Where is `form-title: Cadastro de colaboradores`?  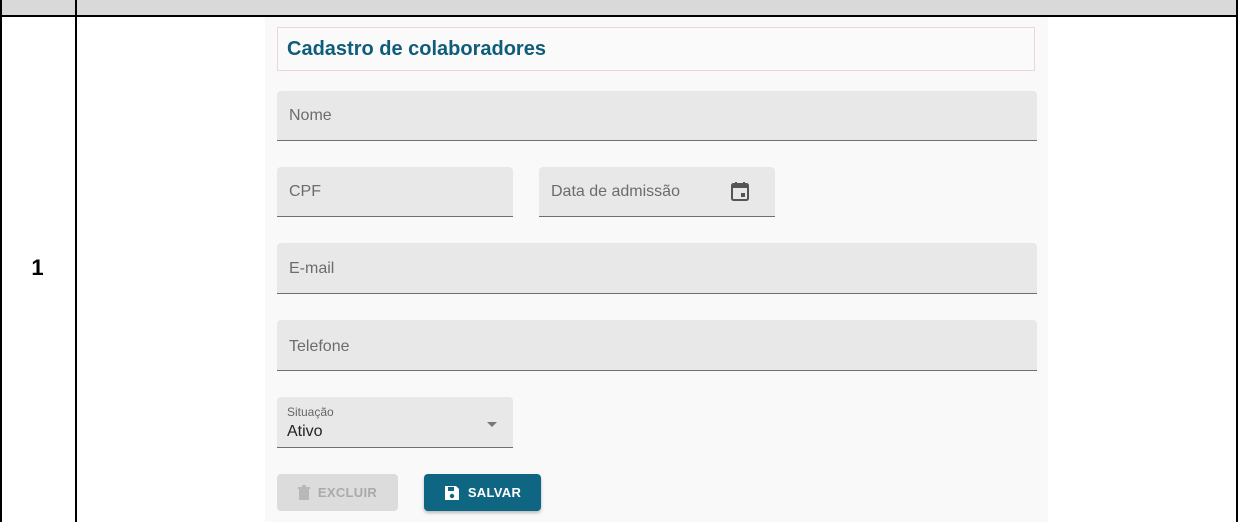
form-title: Cadastro de colaboradores is located at coordinates (416, 49).